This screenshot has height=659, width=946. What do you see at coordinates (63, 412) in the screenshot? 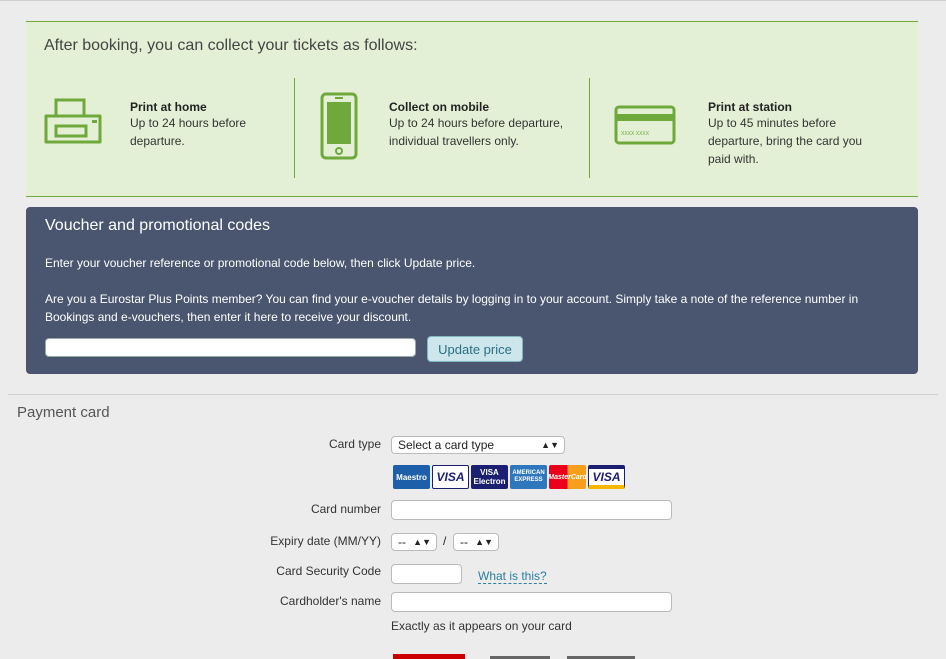
I see `payment-heading: Payment card` at bounding box center [63, 412].